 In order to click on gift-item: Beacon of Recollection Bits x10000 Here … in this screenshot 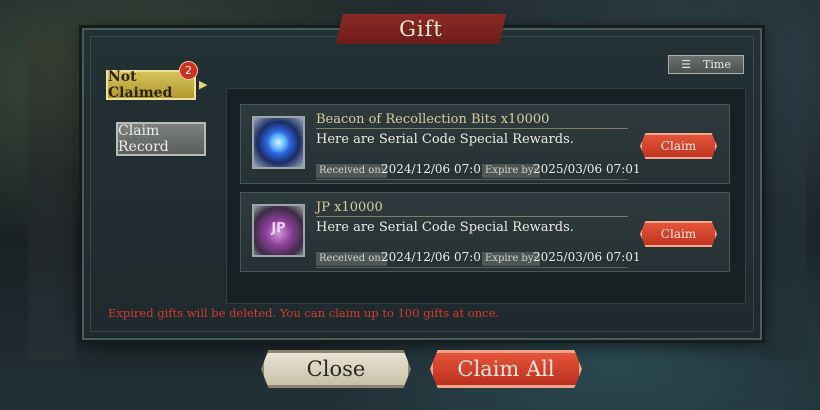, I will do `click(485, 144)`.